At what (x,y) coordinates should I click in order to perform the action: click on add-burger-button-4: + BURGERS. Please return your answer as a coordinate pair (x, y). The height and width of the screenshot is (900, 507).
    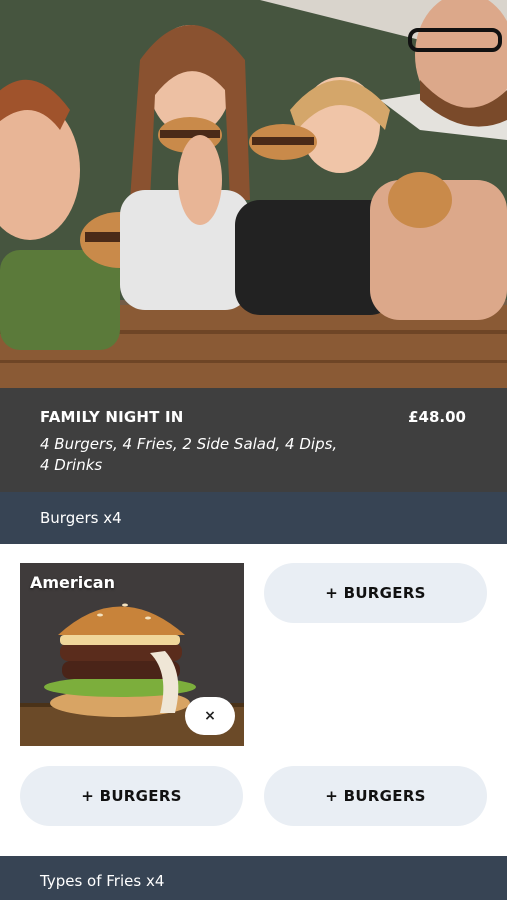
    Looking at the image, I should click on (375, 796).